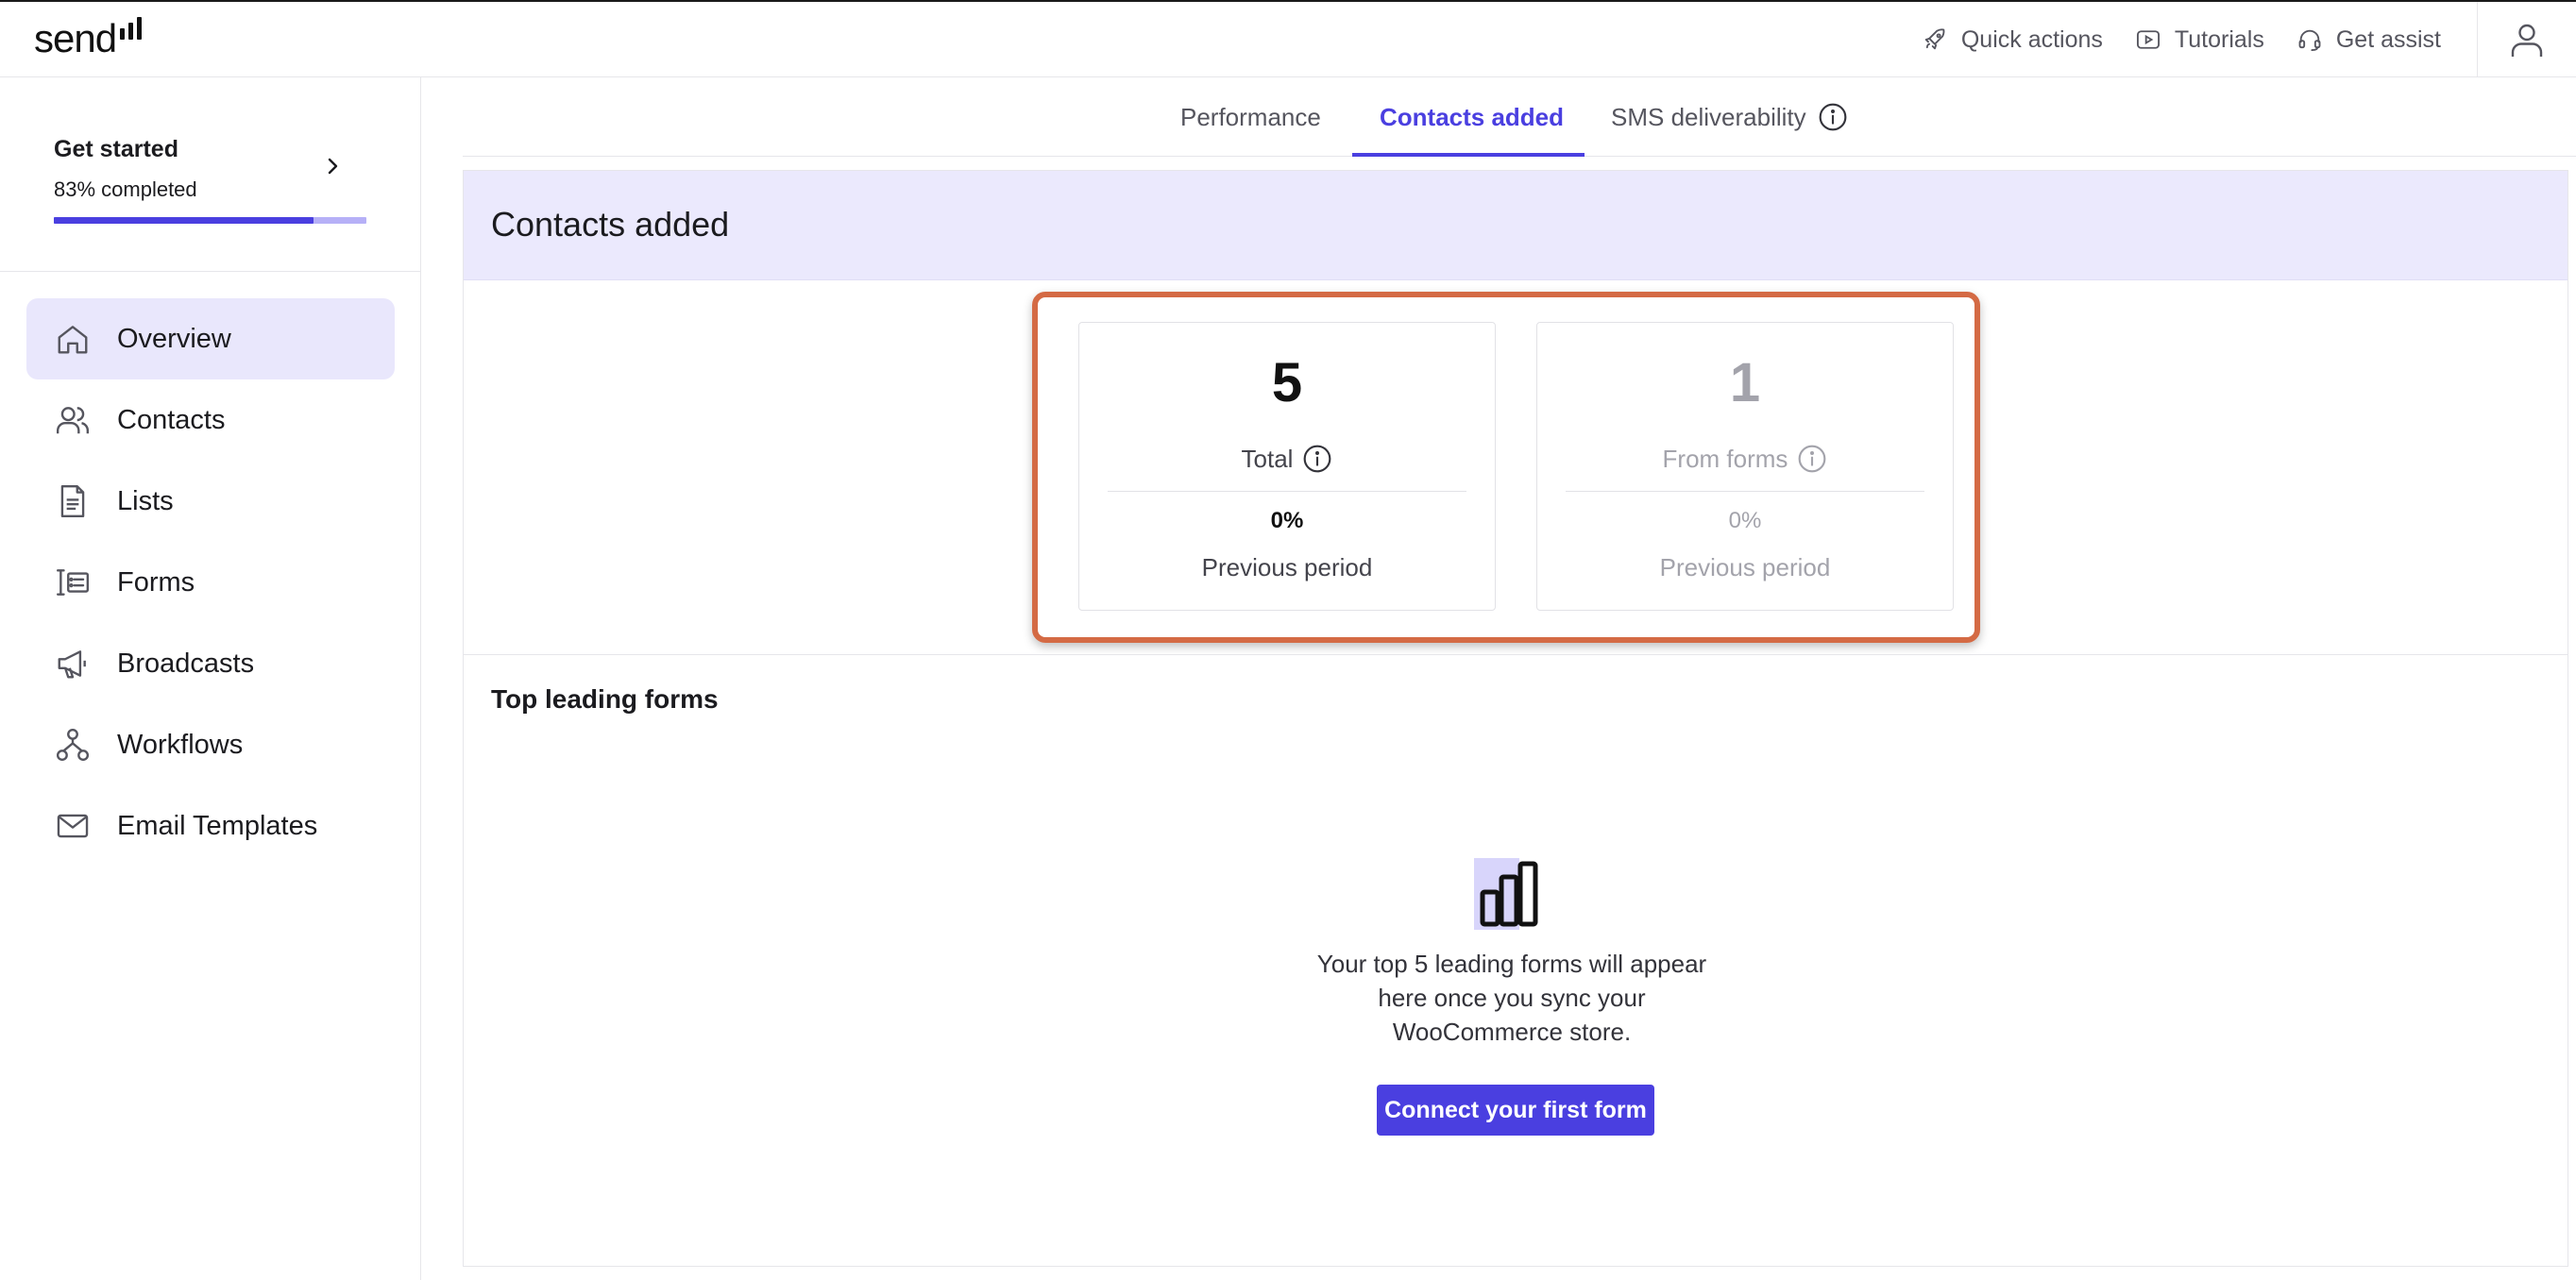 The height and width of the screenshot is (1280, 2576). I want to click on stat-card-from-forms: 1 From forms 0% Previous period, so click(1745, 466).